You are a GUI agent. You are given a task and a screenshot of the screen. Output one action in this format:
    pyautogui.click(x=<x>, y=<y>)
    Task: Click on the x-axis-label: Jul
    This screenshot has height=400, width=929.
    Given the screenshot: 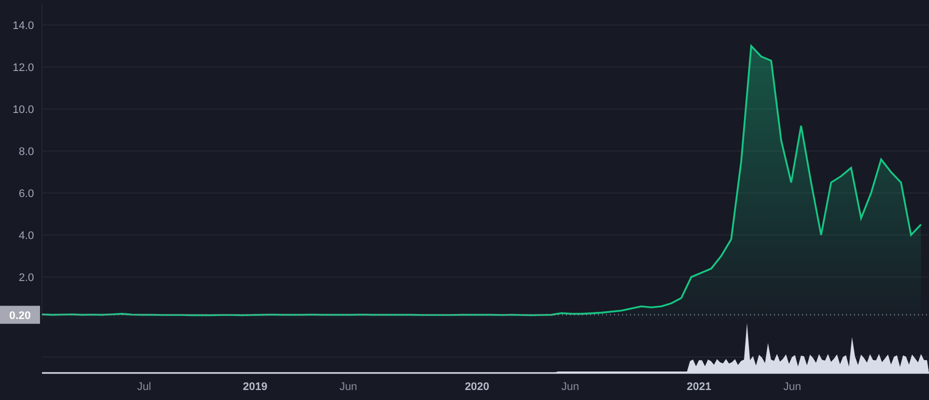 What is the action you would take?
    pyautogui.click(x=144, y=387)
    